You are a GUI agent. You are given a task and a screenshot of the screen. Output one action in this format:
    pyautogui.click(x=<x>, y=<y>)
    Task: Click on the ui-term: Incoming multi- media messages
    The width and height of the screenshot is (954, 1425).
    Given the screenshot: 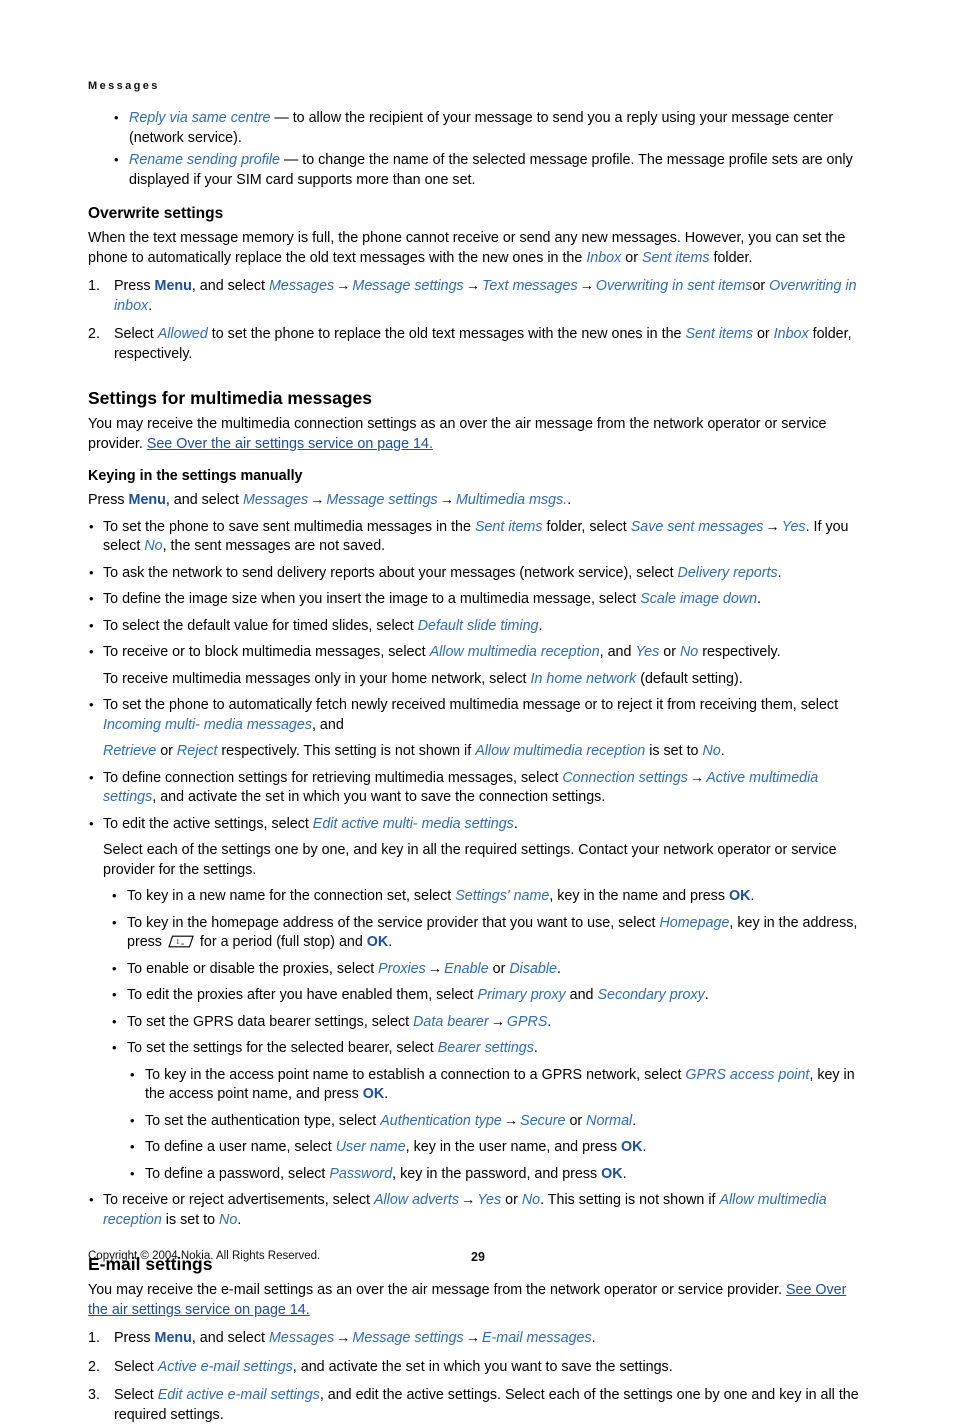 What is the action you would take?
    pyautogui.click(x=207, y=724)
    